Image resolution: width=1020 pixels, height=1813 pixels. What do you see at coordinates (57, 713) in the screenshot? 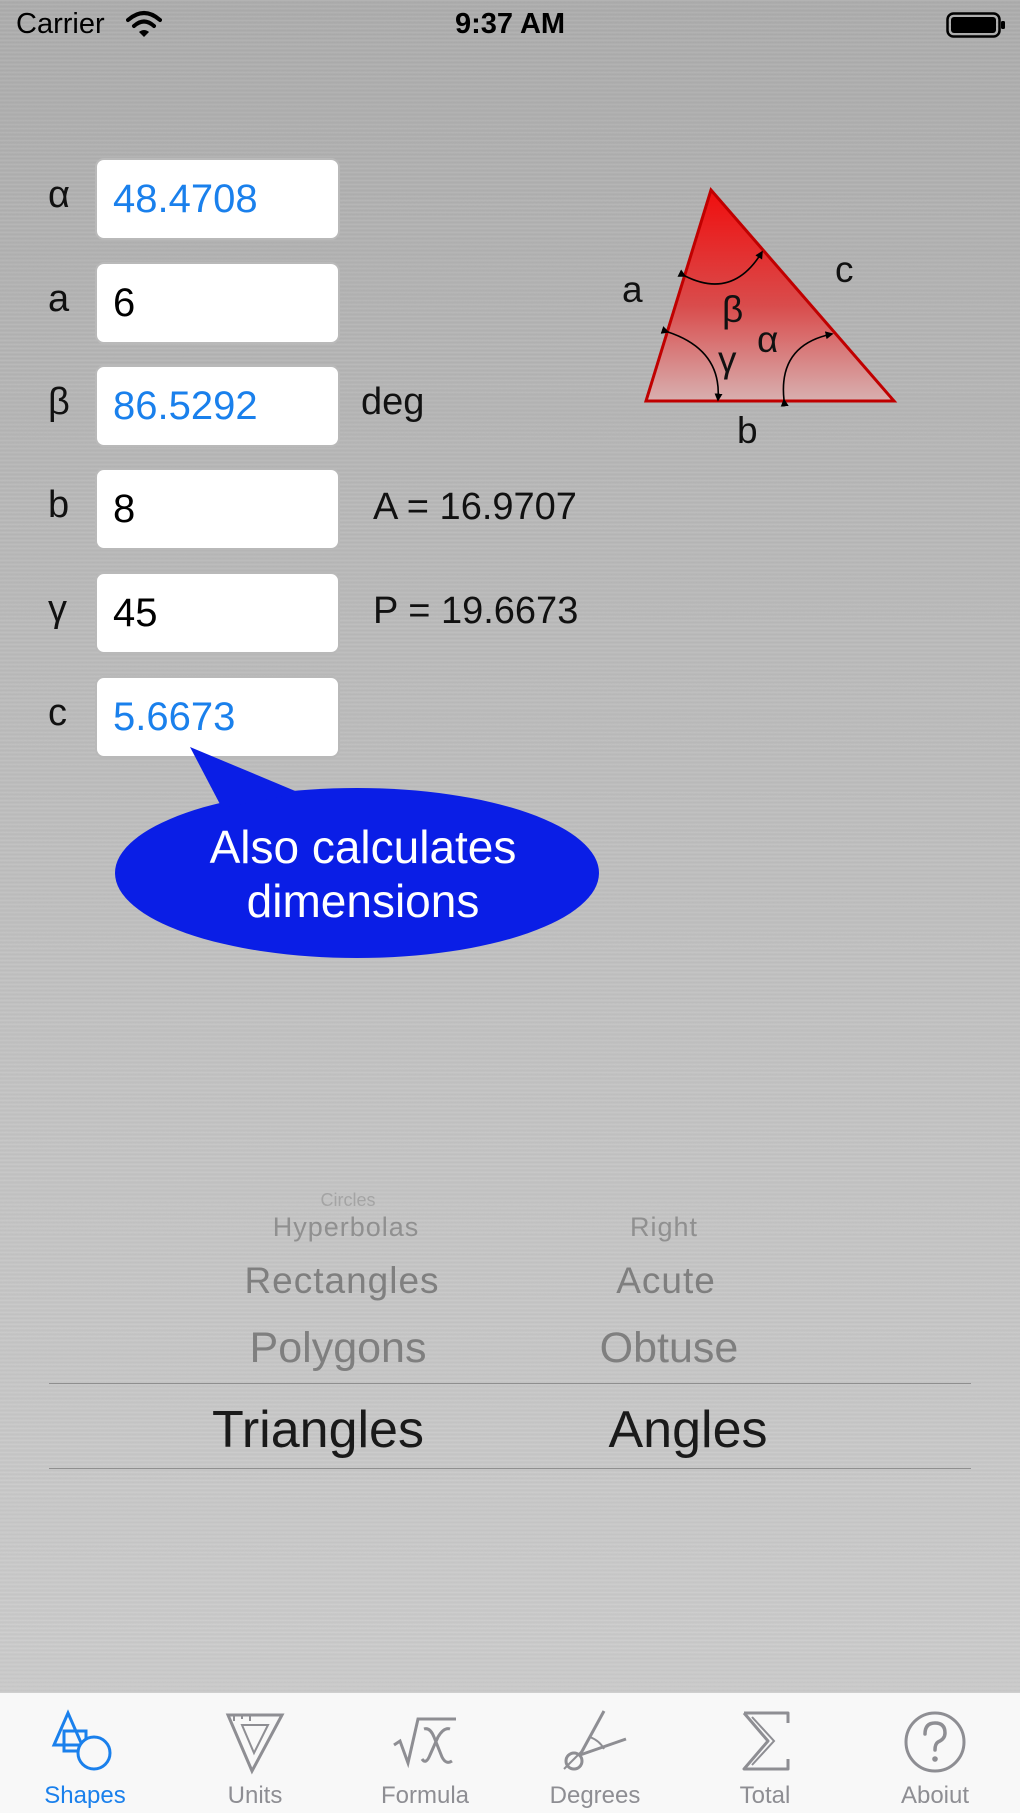
I see `side-c-label: c` at bounding box center [57, 713].